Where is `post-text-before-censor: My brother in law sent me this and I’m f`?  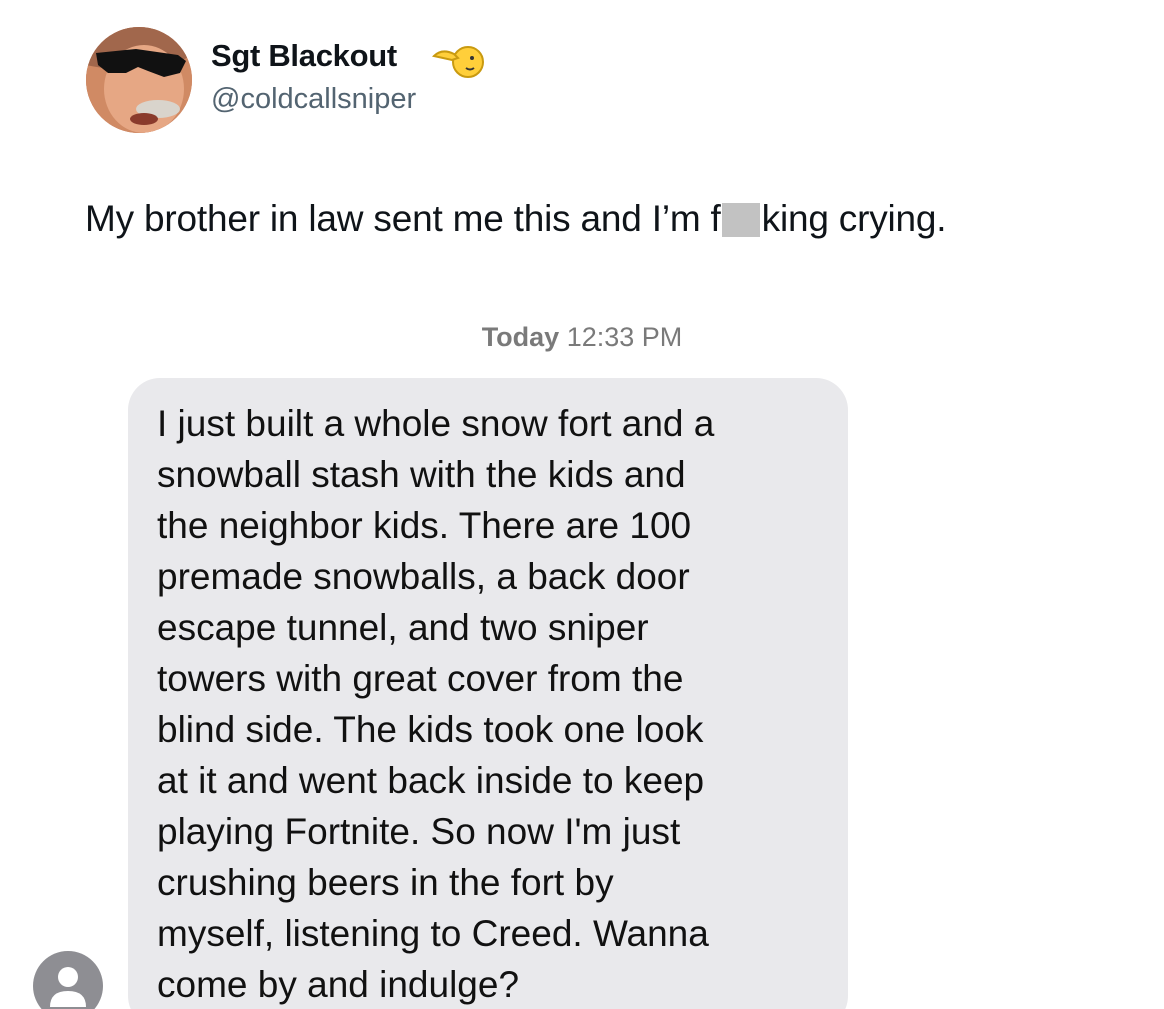
post-text-before-censor: My brother in law sent me this and I’m f is located at coordinates (403, 218).